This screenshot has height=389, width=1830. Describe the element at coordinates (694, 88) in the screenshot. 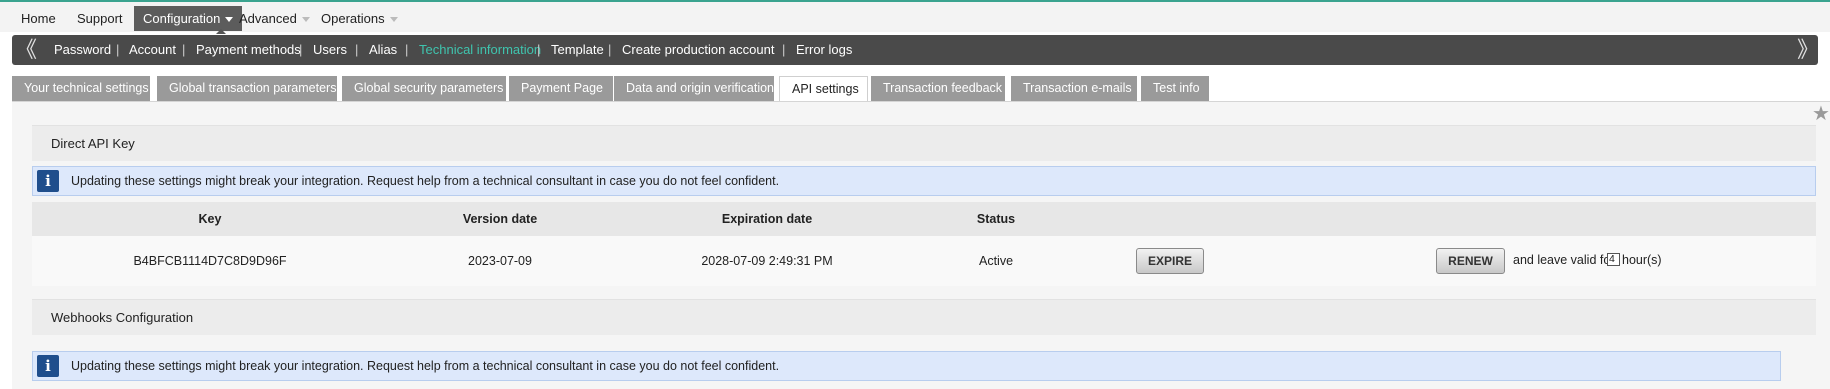

I see `tab-data-and-origin-verification: Data and origin verification` at that location.